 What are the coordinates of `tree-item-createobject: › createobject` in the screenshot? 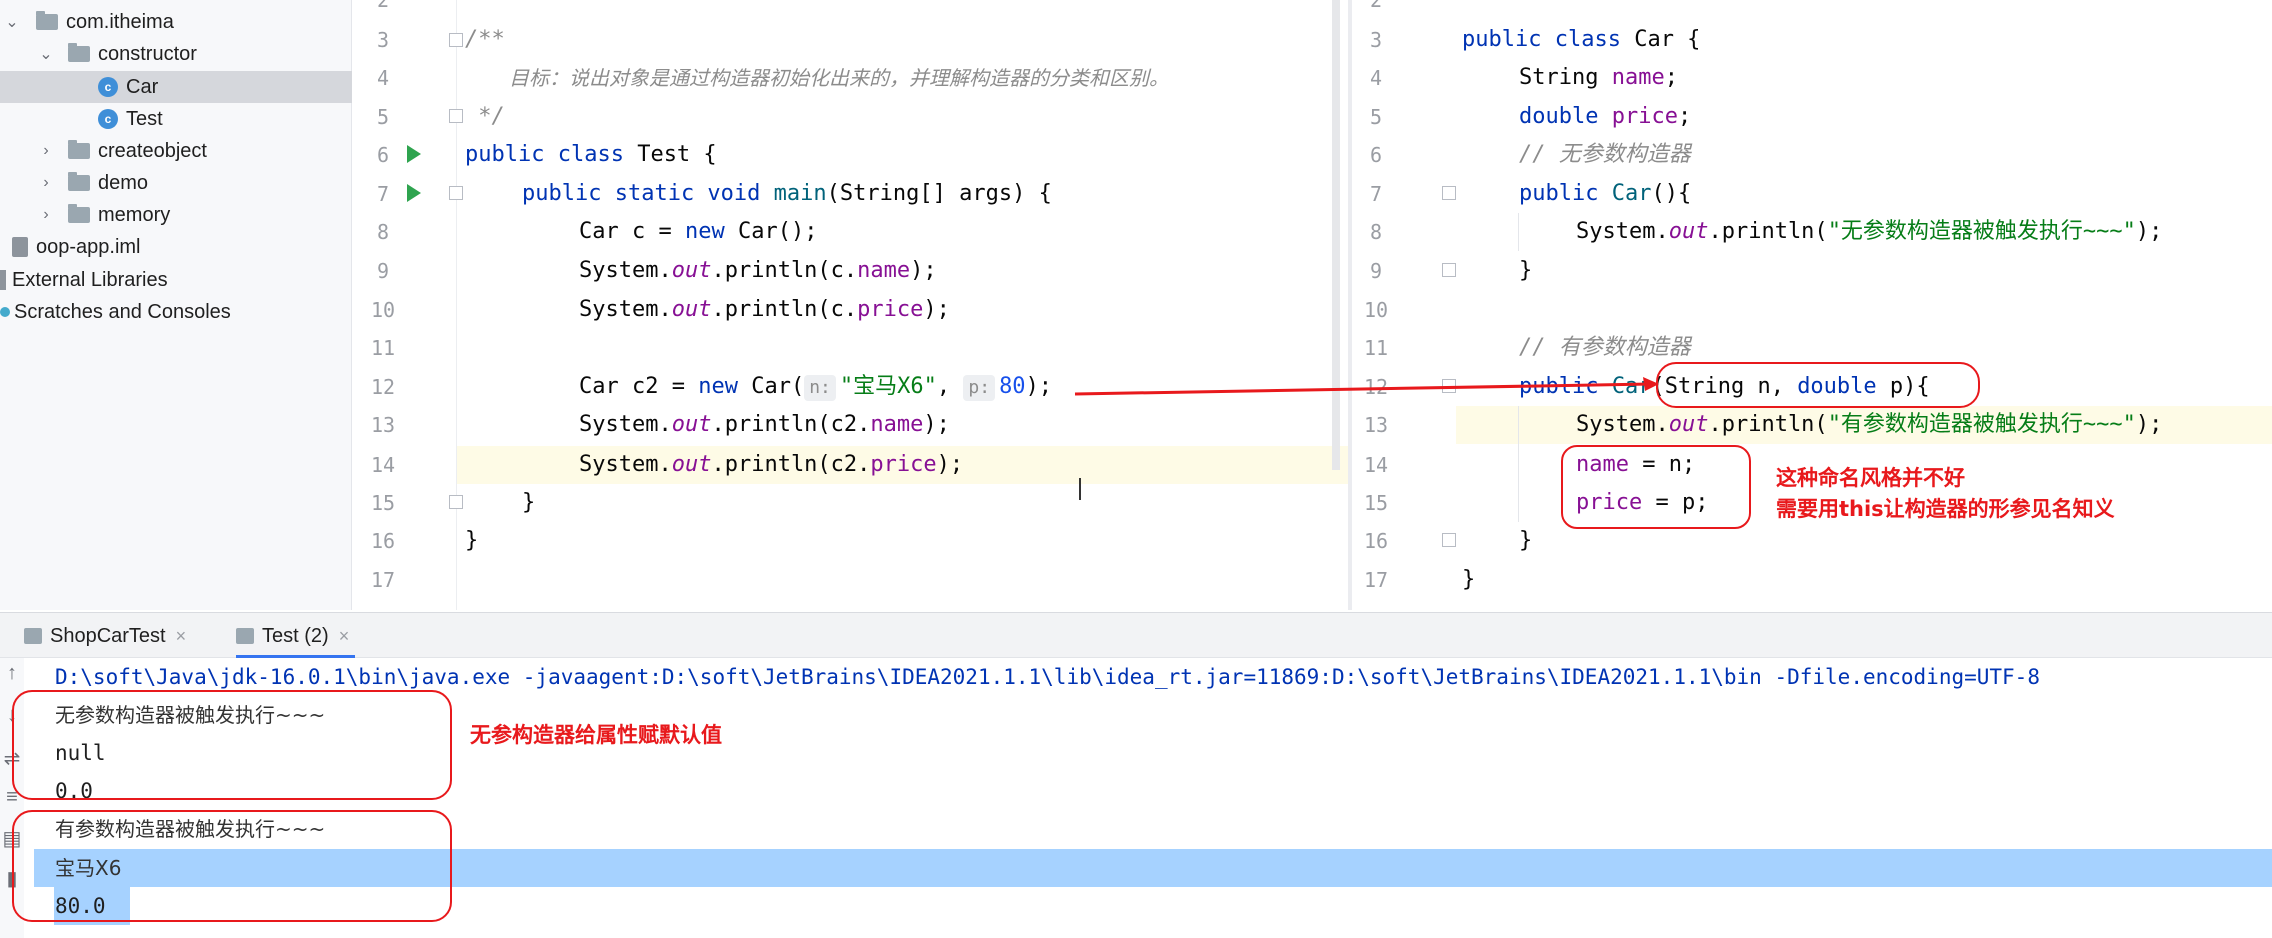 It's located at (176, 151).